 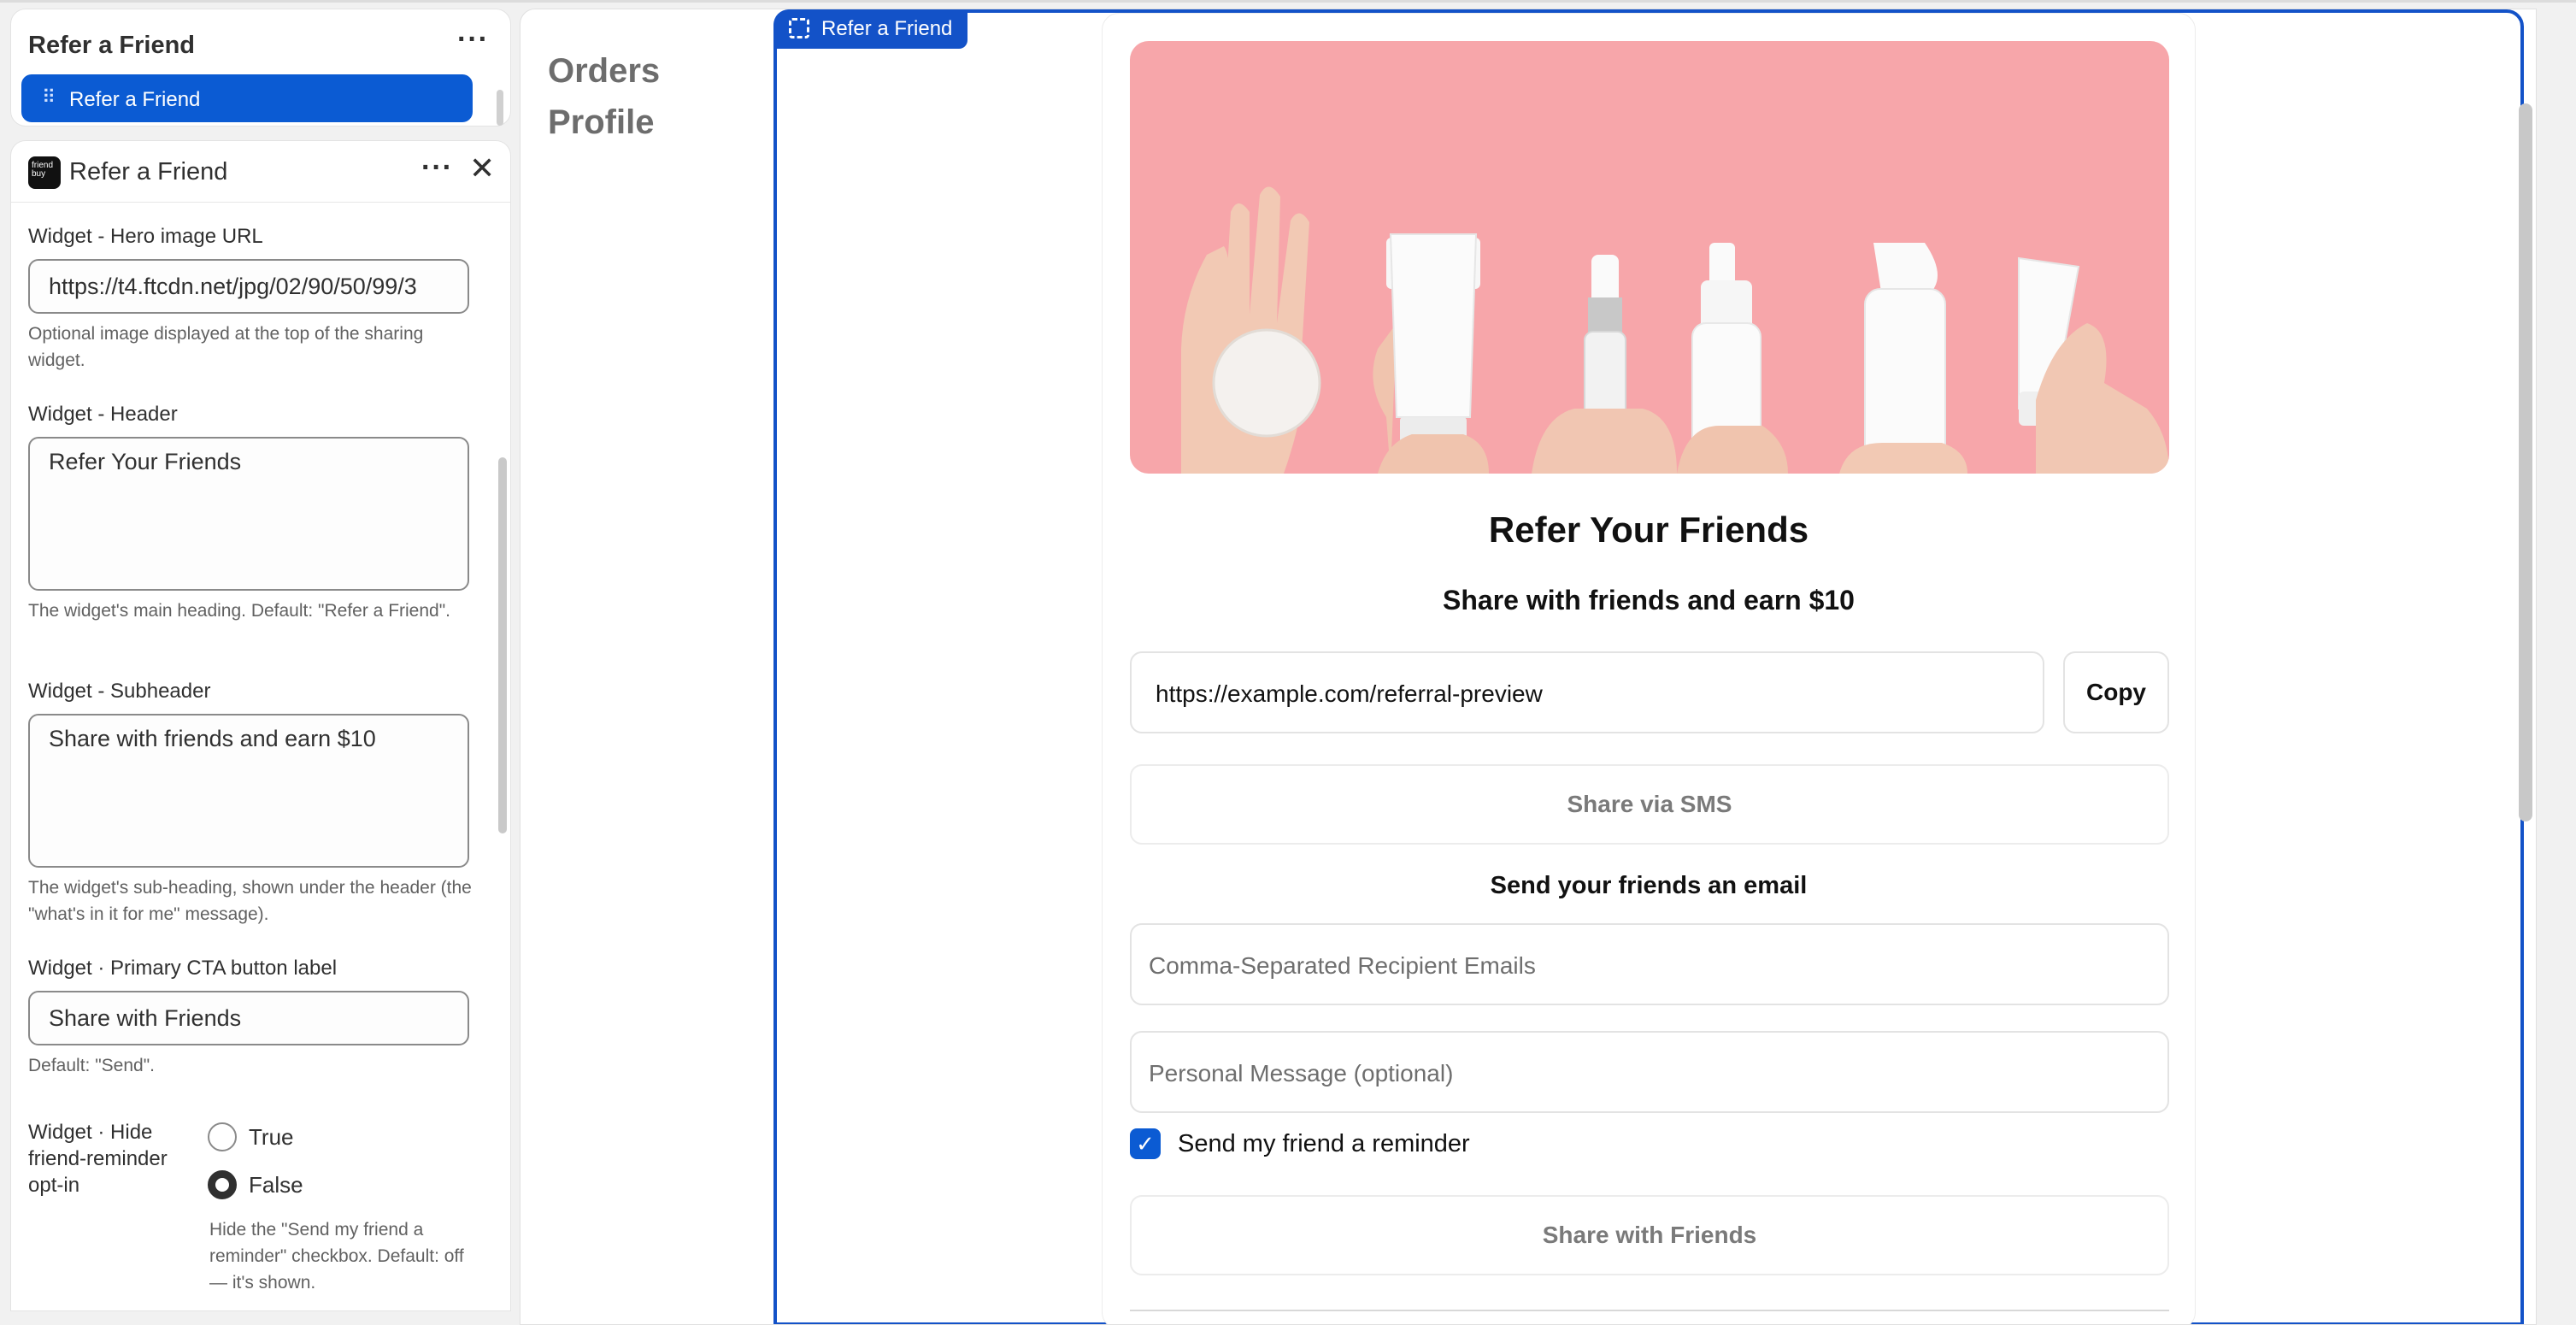 I want to click on friendbuy-app-logo: friend buy, so click(x=44, y=172).